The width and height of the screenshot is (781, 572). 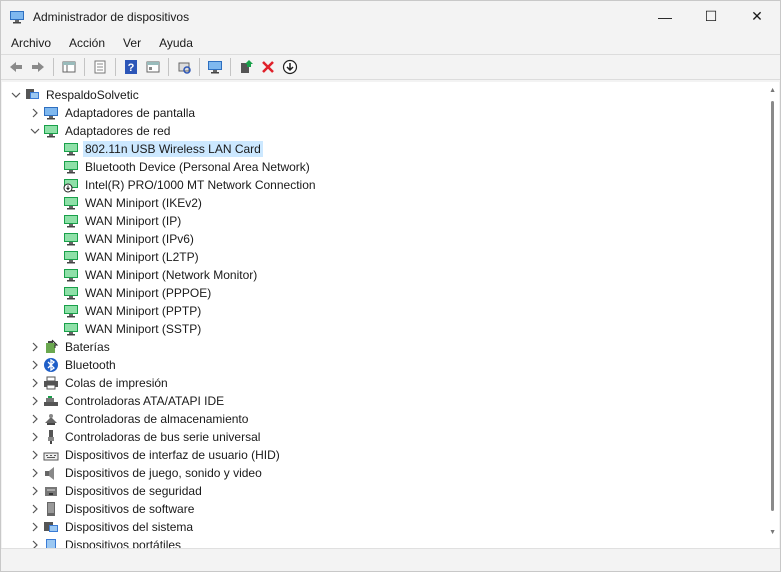 I want to click on scroll-up-arrow-icon: ▲, so click(x=772, y=90).